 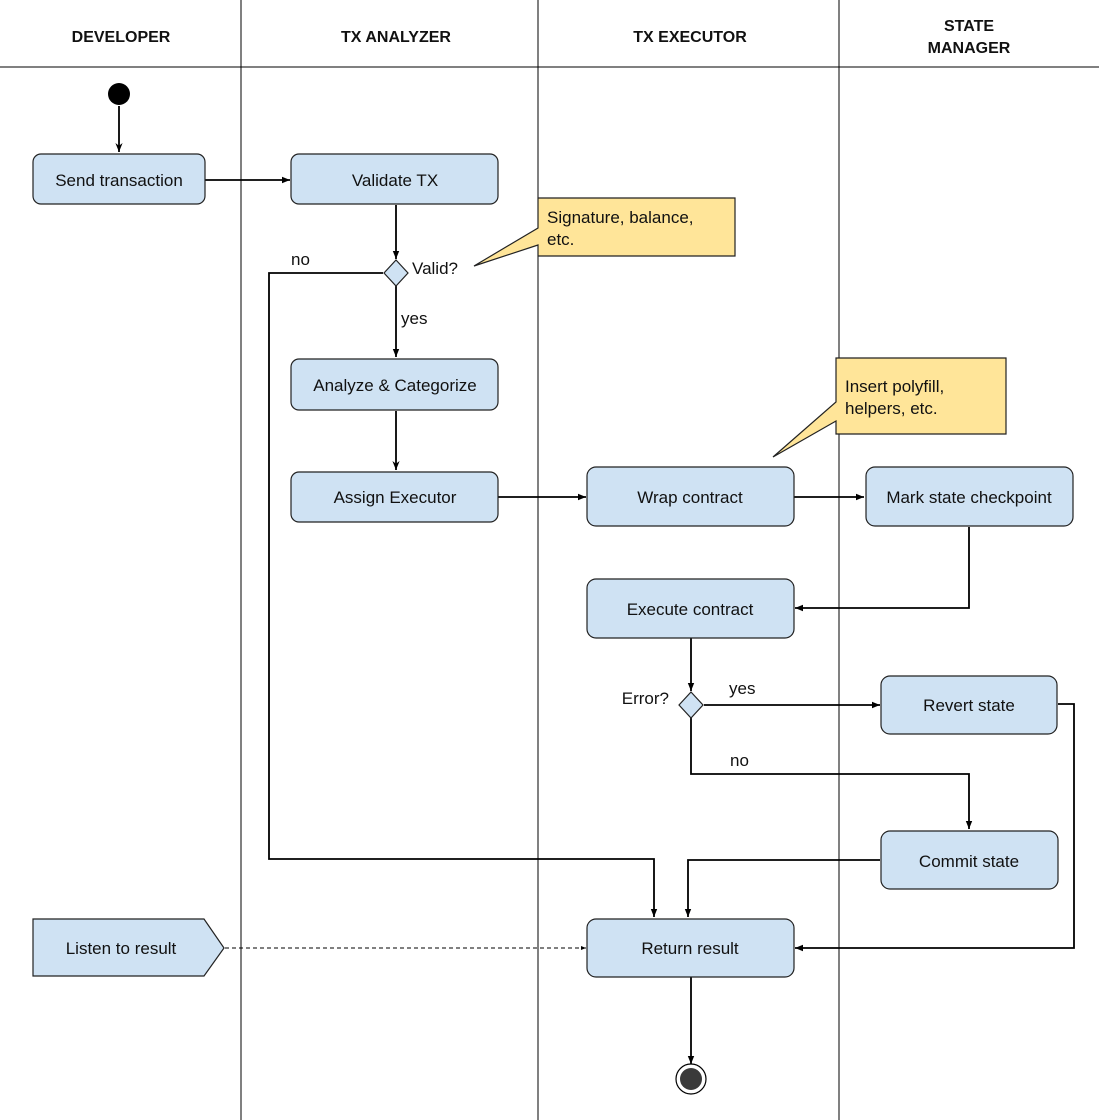 I want to click on edge-revert-to-return, so click(x=935, y=827).